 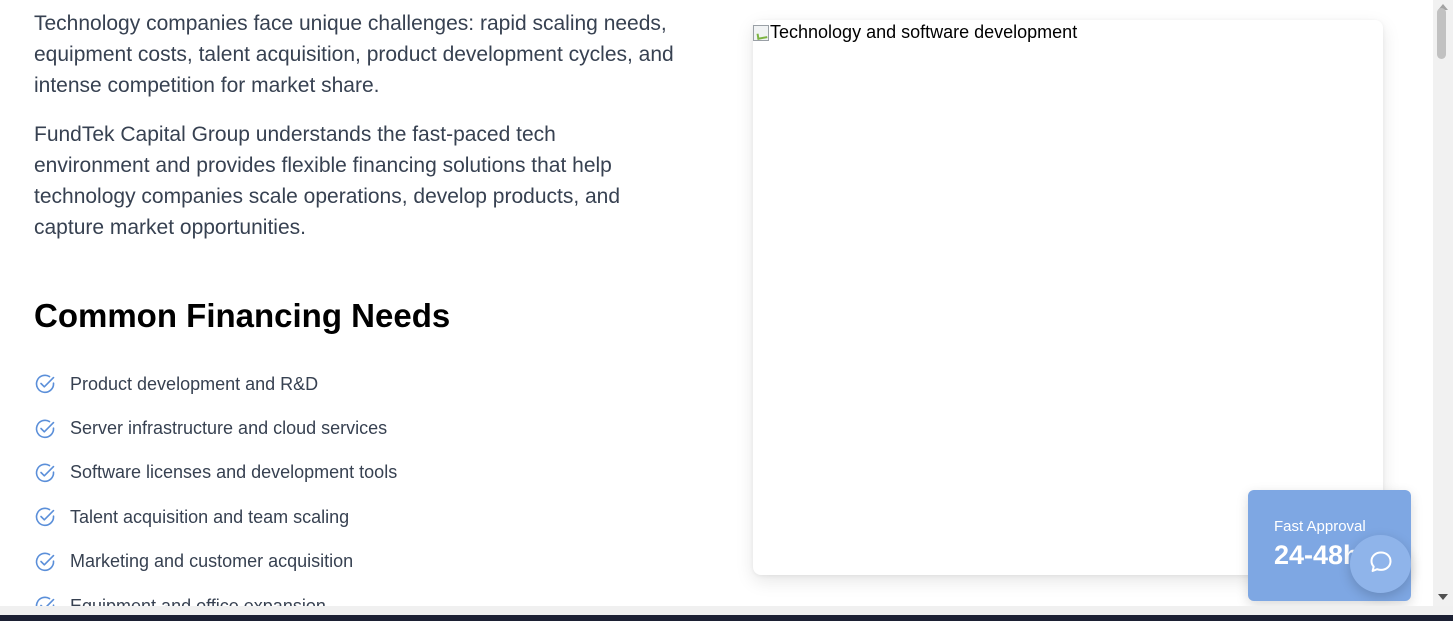 I want to click on list-item: Software licenses and development tools, so click(x=215, y=473).